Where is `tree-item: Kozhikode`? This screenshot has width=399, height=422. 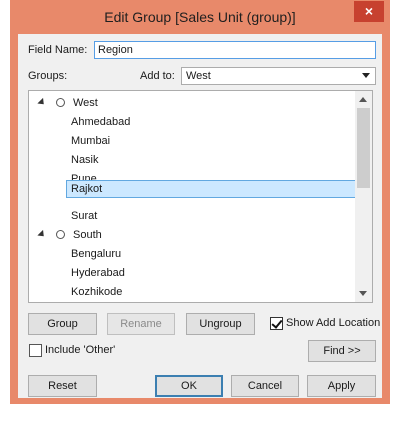
tree-item: Kozhikode is located at coordinates (96, 292).